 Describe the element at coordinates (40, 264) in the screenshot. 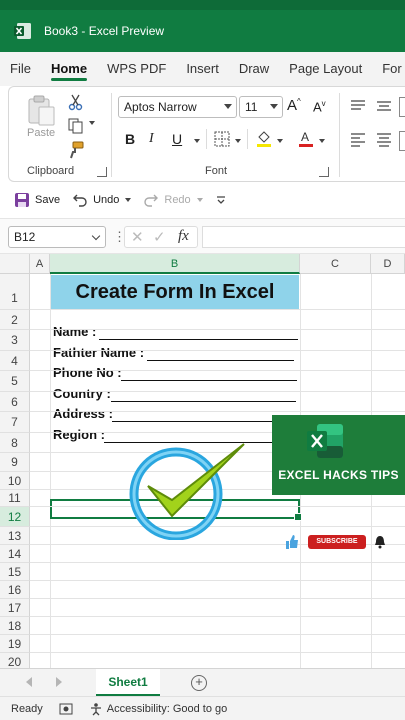

I see `column-header-a: A` at that location.